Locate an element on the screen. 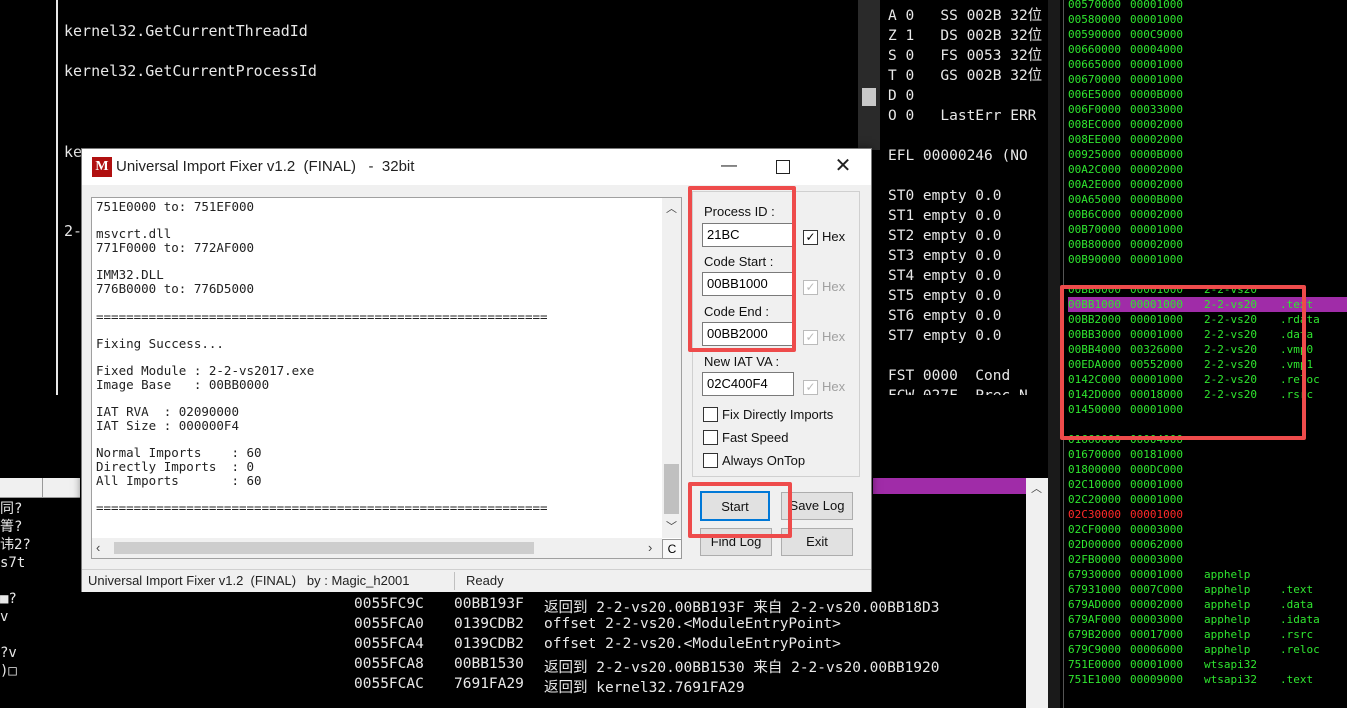 Image resolution: width=1347 pixels, height=708 pixels. memory-size: 00001000 is located at coordinates (1156, 229).